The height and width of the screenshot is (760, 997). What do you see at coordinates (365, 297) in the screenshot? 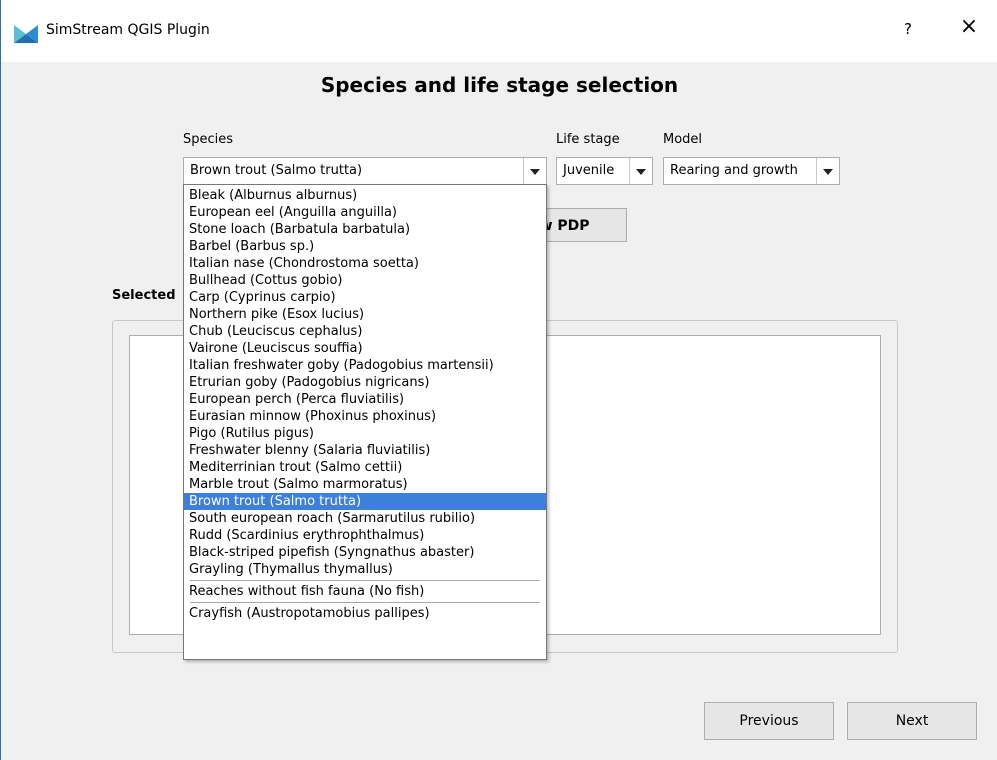
I see `species-option: Carp (Cyprinus carpio)` at bounding box center [365, 297].